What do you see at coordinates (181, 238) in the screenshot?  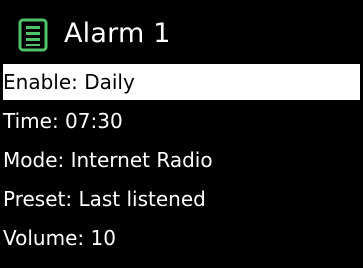 I see `menu-item-volume: Volume: 10` at bounding box center [181, 238].